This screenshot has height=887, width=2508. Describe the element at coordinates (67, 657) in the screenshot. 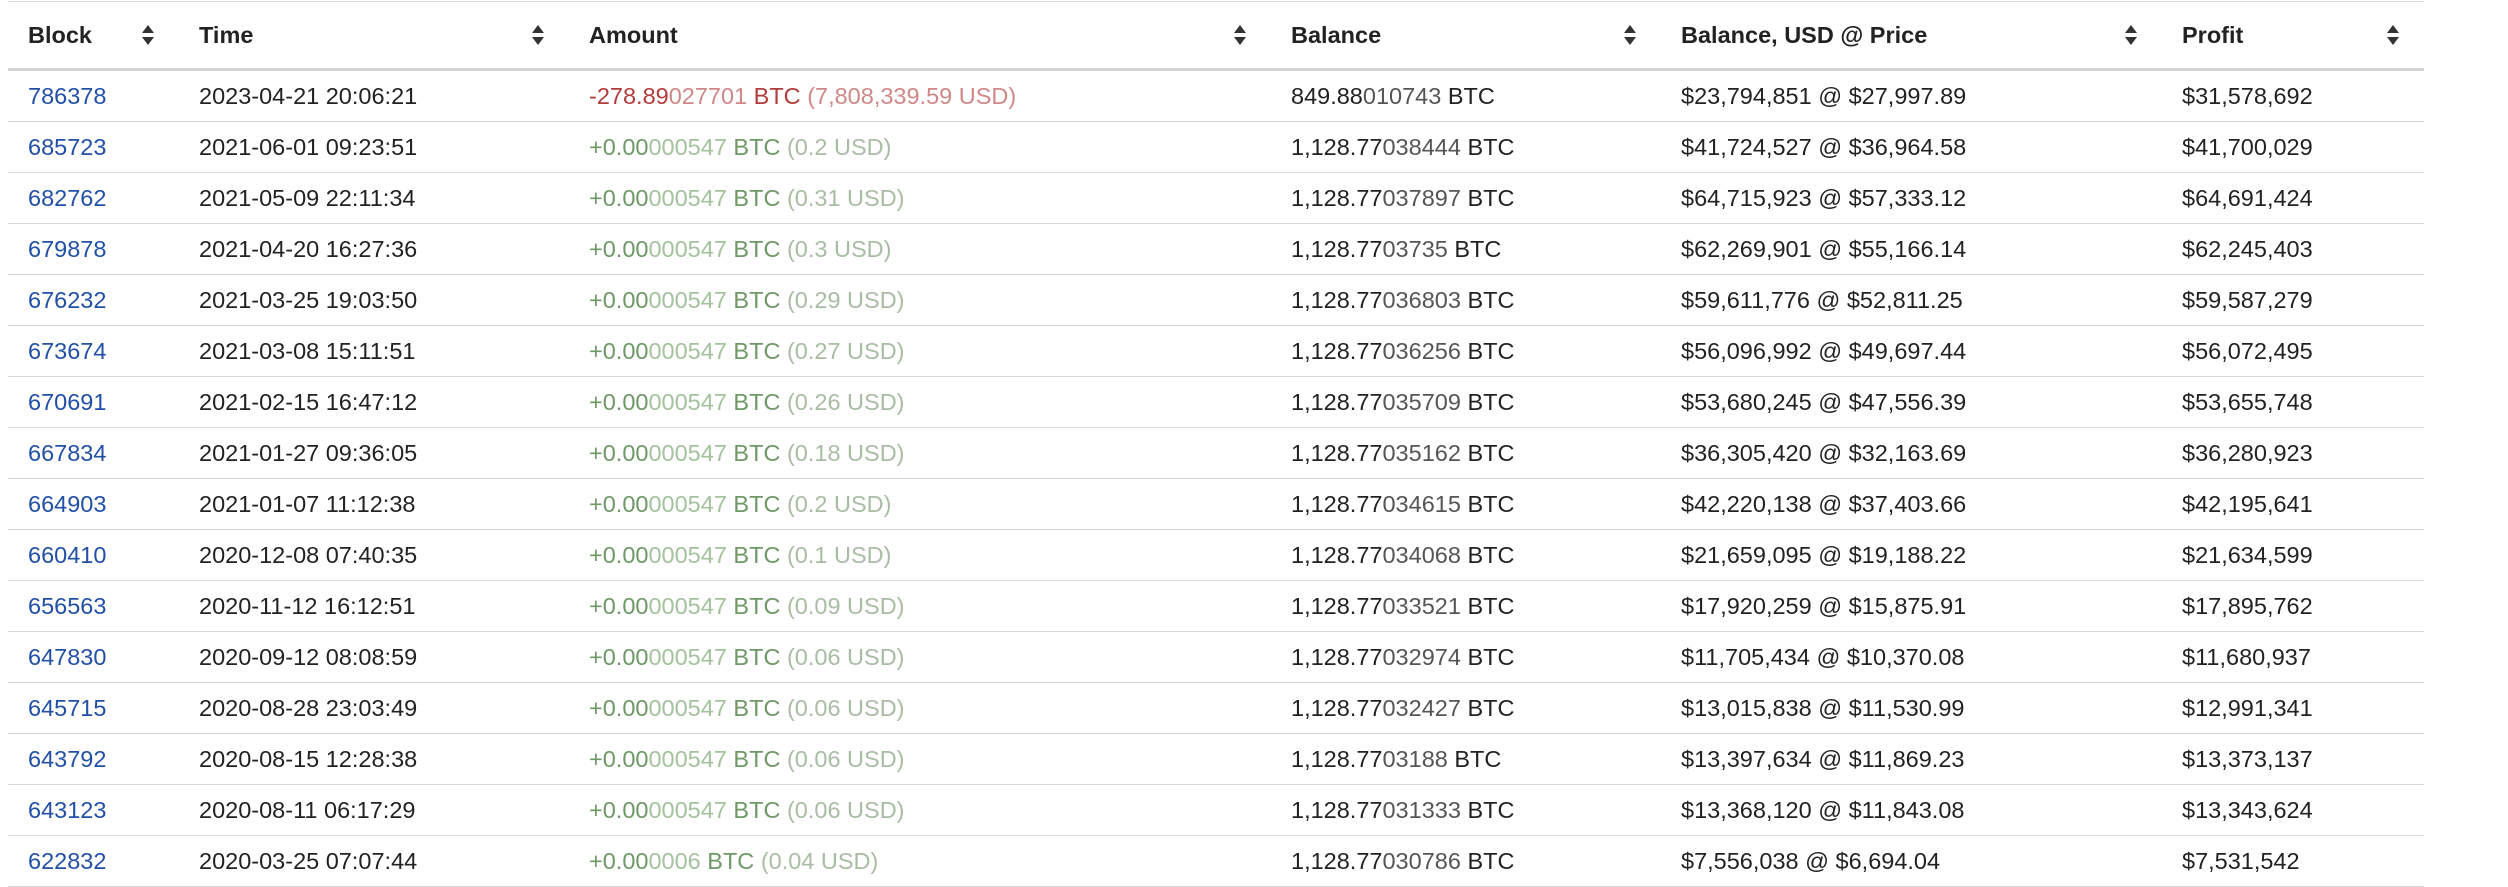

I see `block-link: 647830` at that location.